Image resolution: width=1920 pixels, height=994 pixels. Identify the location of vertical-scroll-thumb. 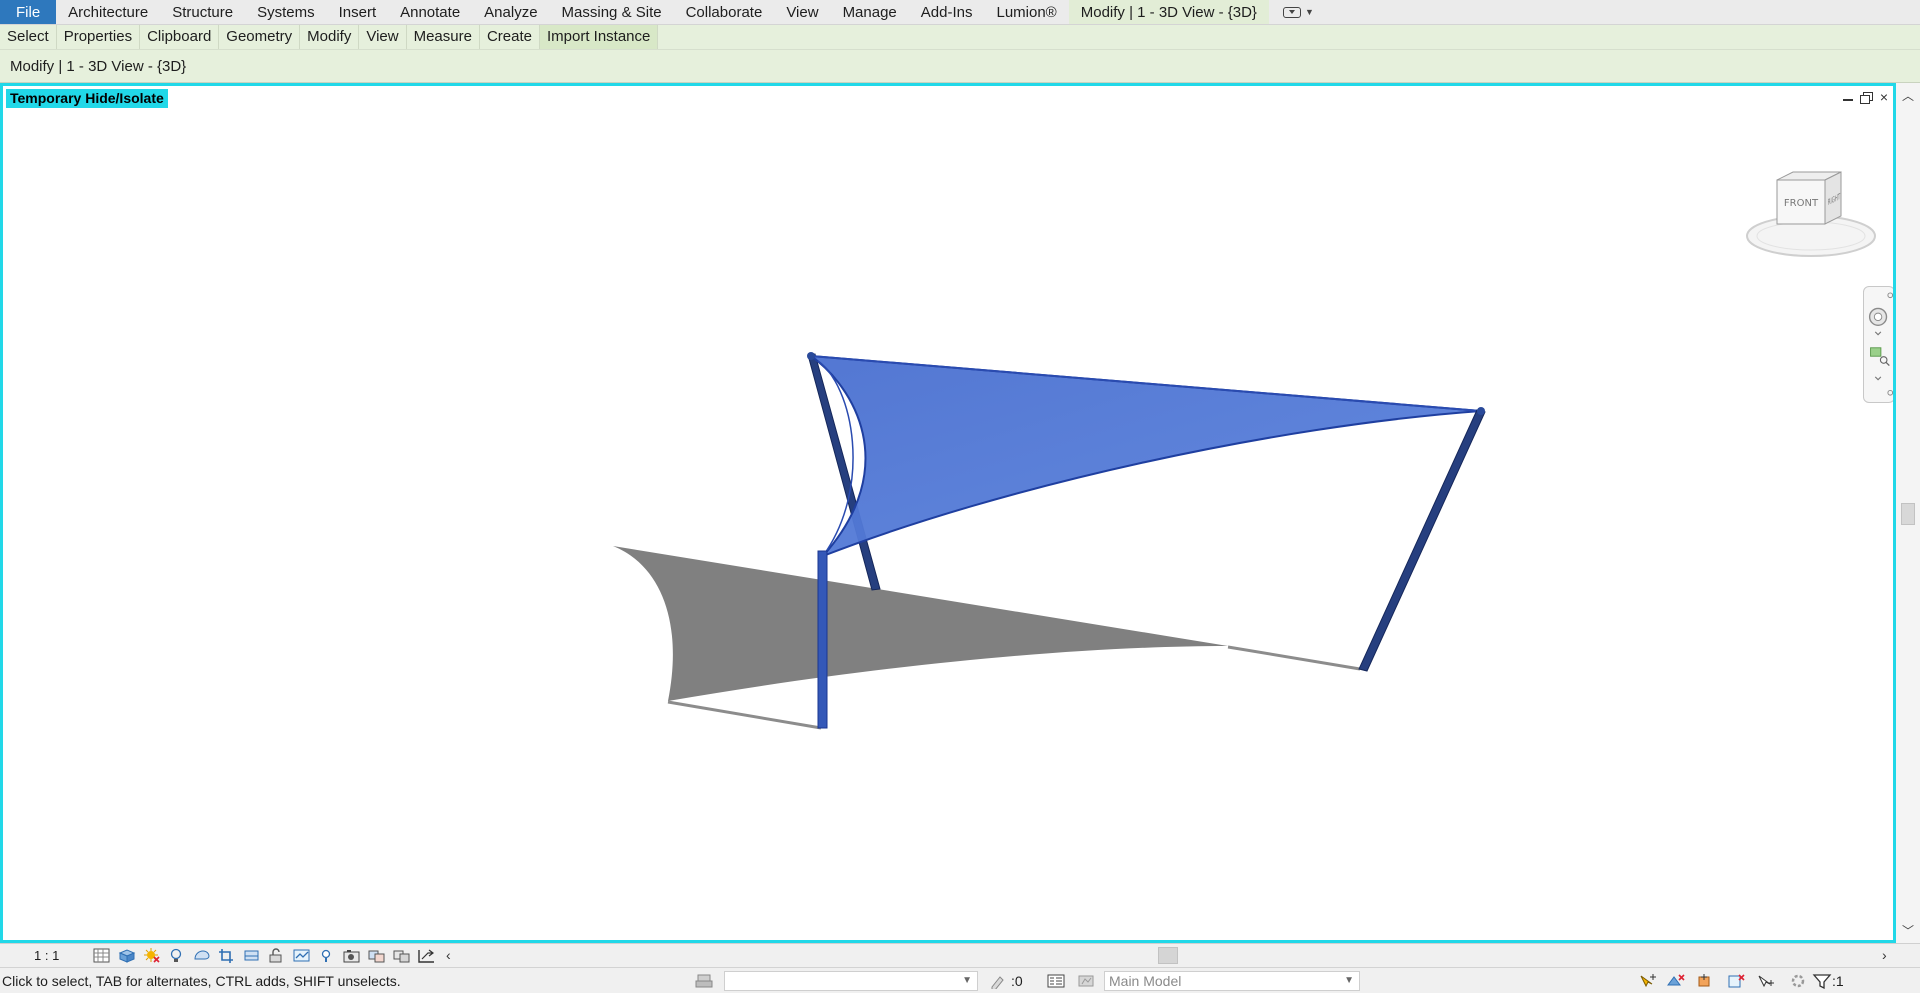
(1908, 514).